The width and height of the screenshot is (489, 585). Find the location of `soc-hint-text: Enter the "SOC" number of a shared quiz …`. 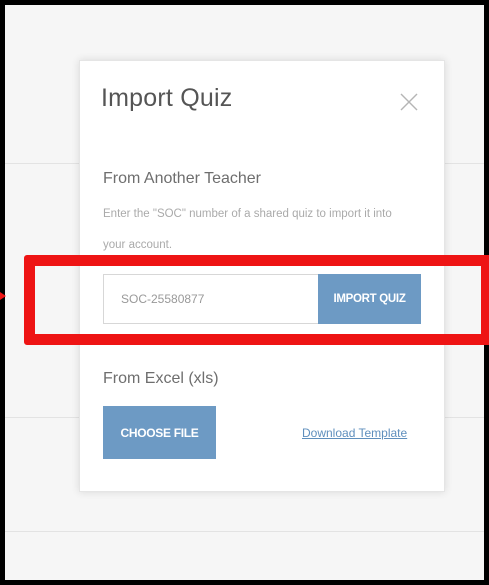

soc-hint-text: Enter the "SOC" number of a shared quiz … is located at coordinates (247, 229).